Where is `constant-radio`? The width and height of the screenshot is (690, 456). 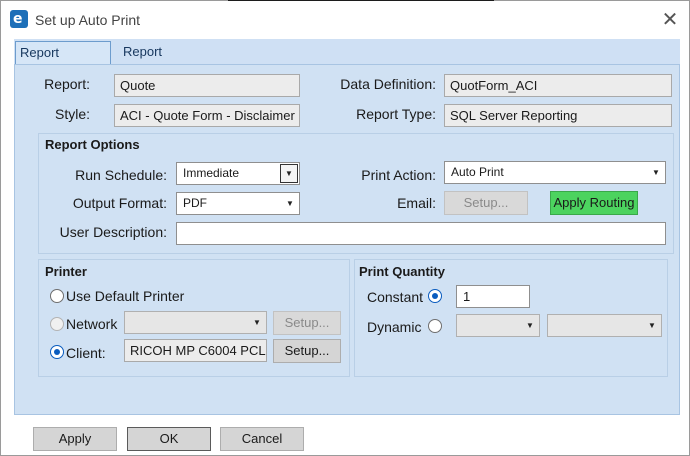 constant-radio is located at coordinates (435, 296).